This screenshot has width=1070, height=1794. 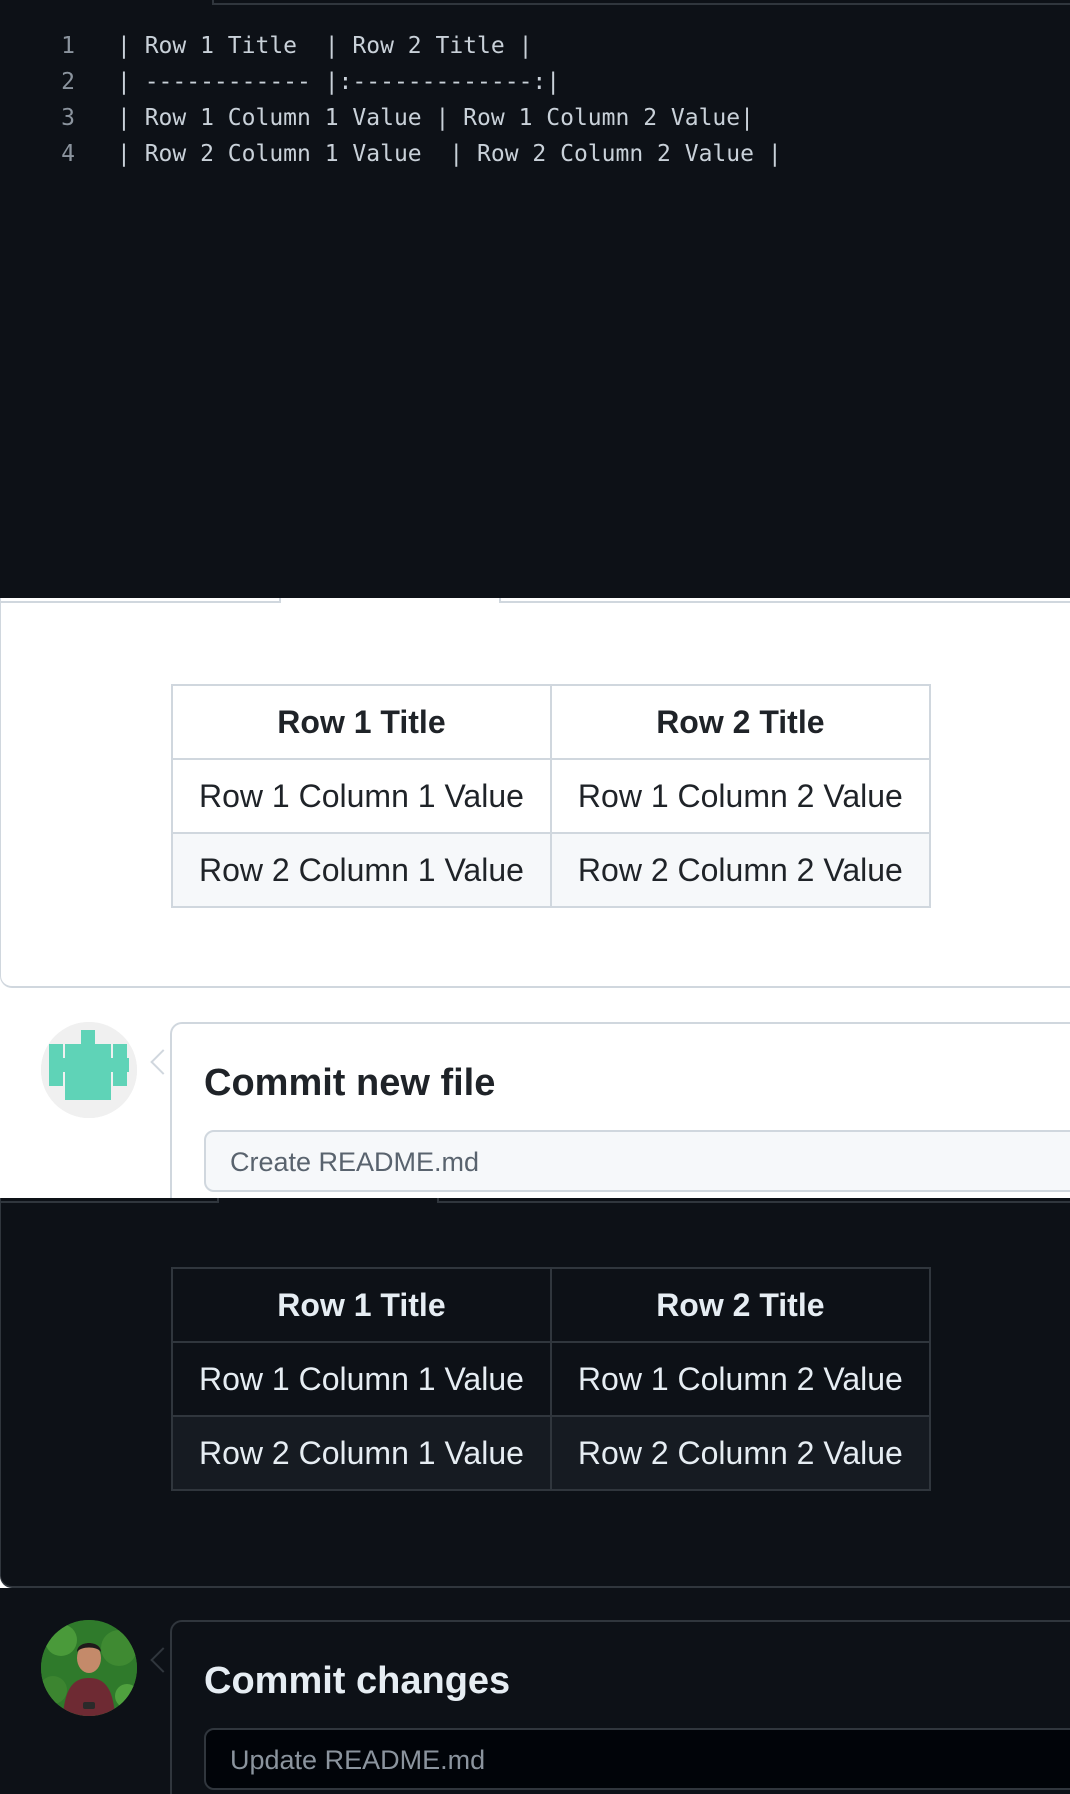 I want to click on line-number: 2, so click(x=68, y=82).